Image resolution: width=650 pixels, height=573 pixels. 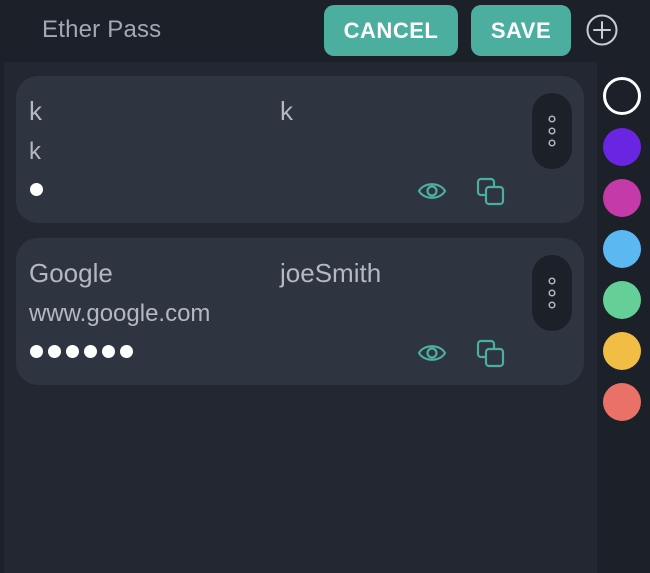 I want to click on cancel-button: CANCEL, so click(x=391, y=30).